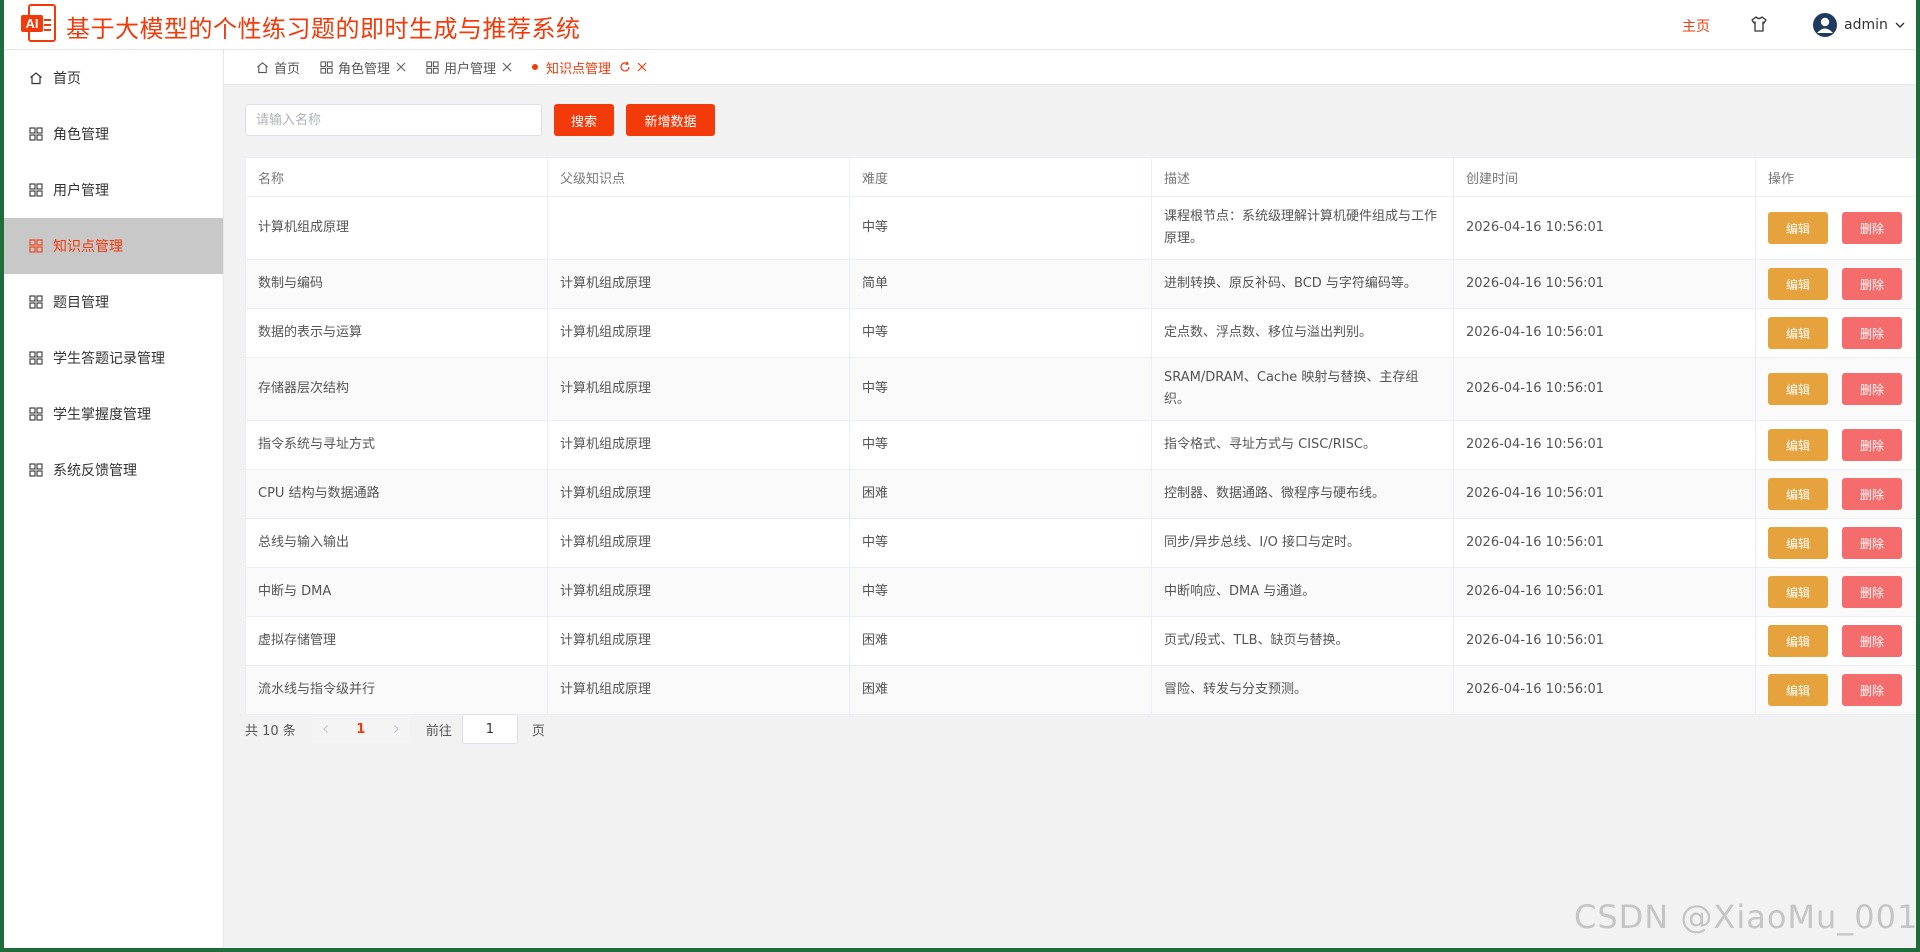 This screenshot has width=1920, height=952. Describe the element at coordinates (396, 333) in the screenshot. I see `cell-name: 数据的表示与运算` at that location.